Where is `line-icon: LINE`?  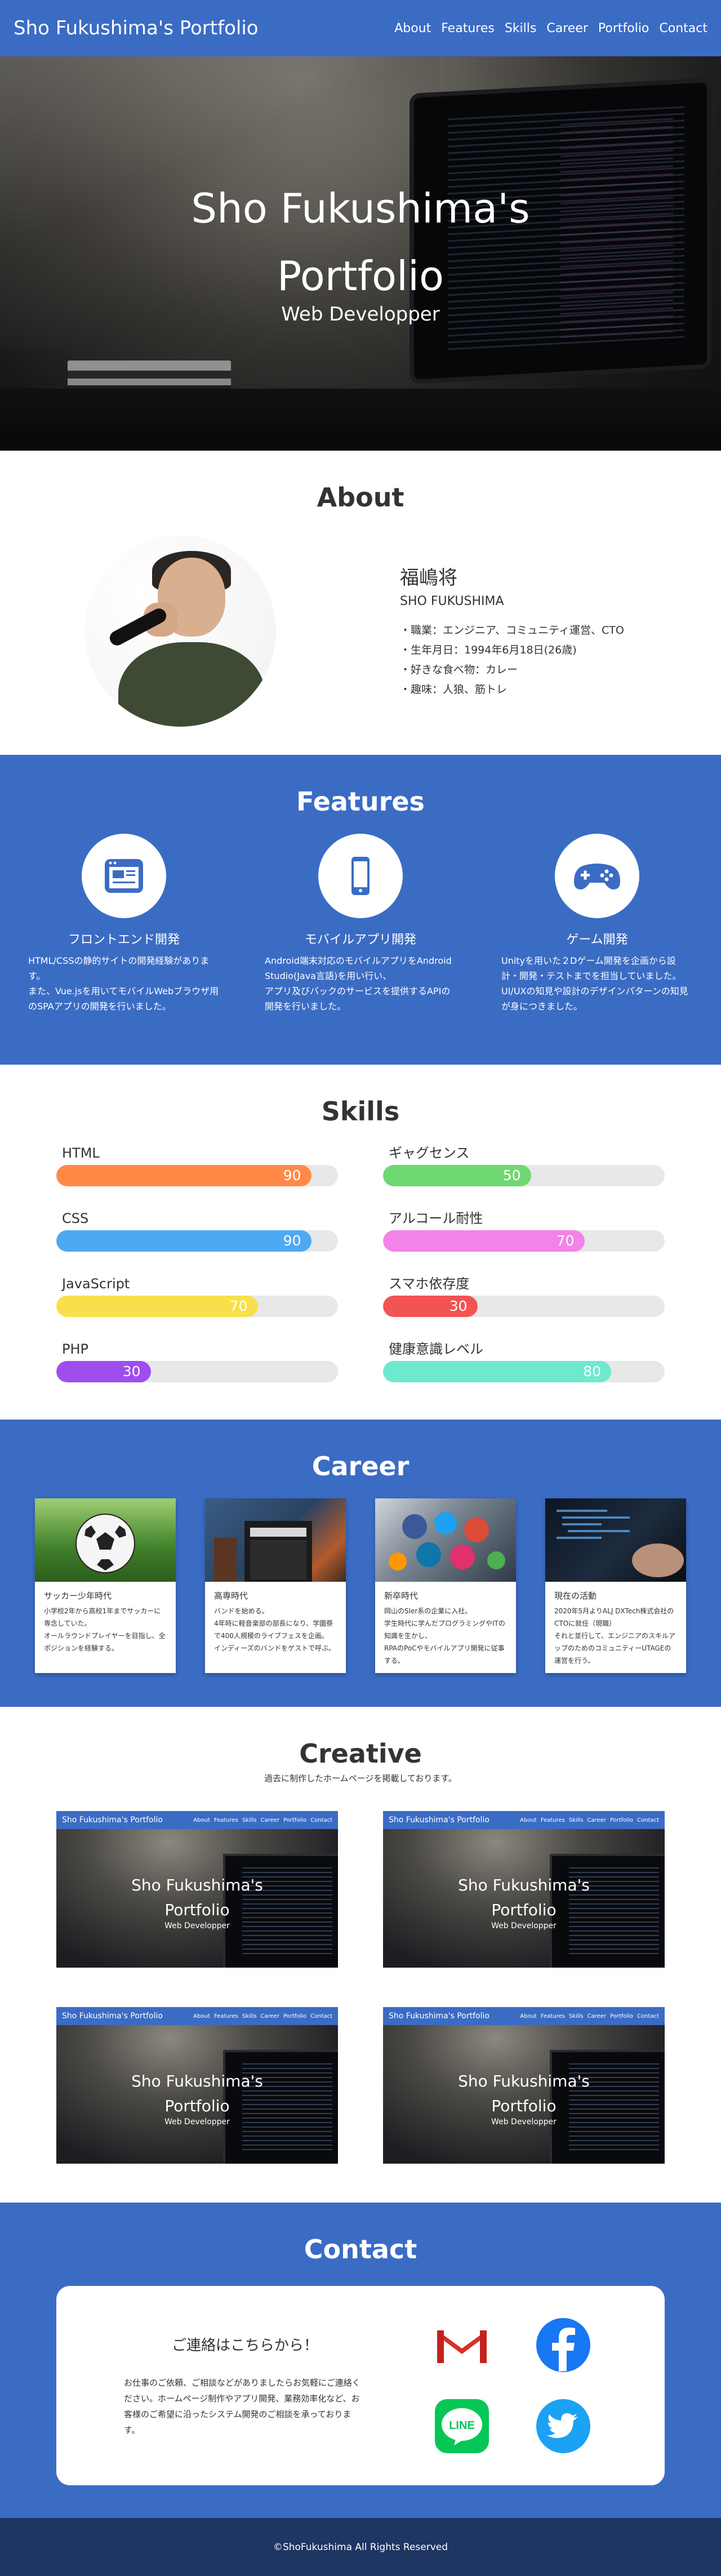 line-icon: LINE is located at coordinates (462, 2426).